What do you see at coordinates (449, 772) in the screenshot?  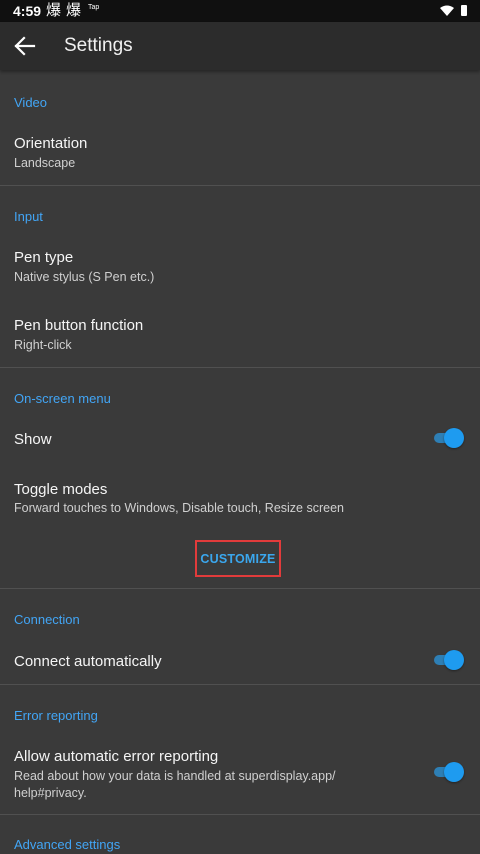 I see `error-reporting-toggle-switch` at bounding box center [449, 772].